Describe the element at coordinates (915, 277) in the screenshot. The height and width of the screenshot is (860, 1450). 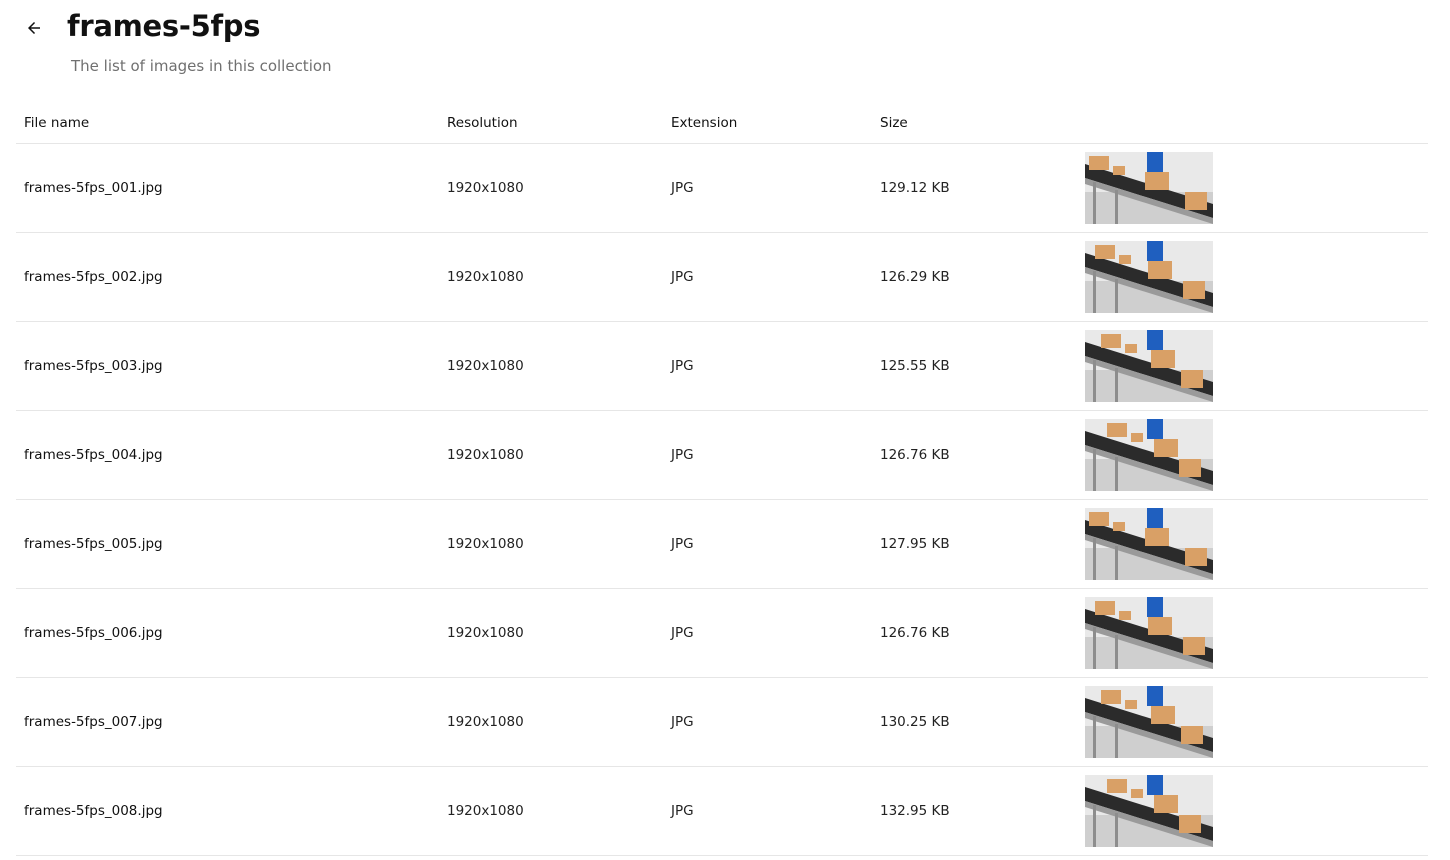
I see `file-size: 126.29 KB` at that location.